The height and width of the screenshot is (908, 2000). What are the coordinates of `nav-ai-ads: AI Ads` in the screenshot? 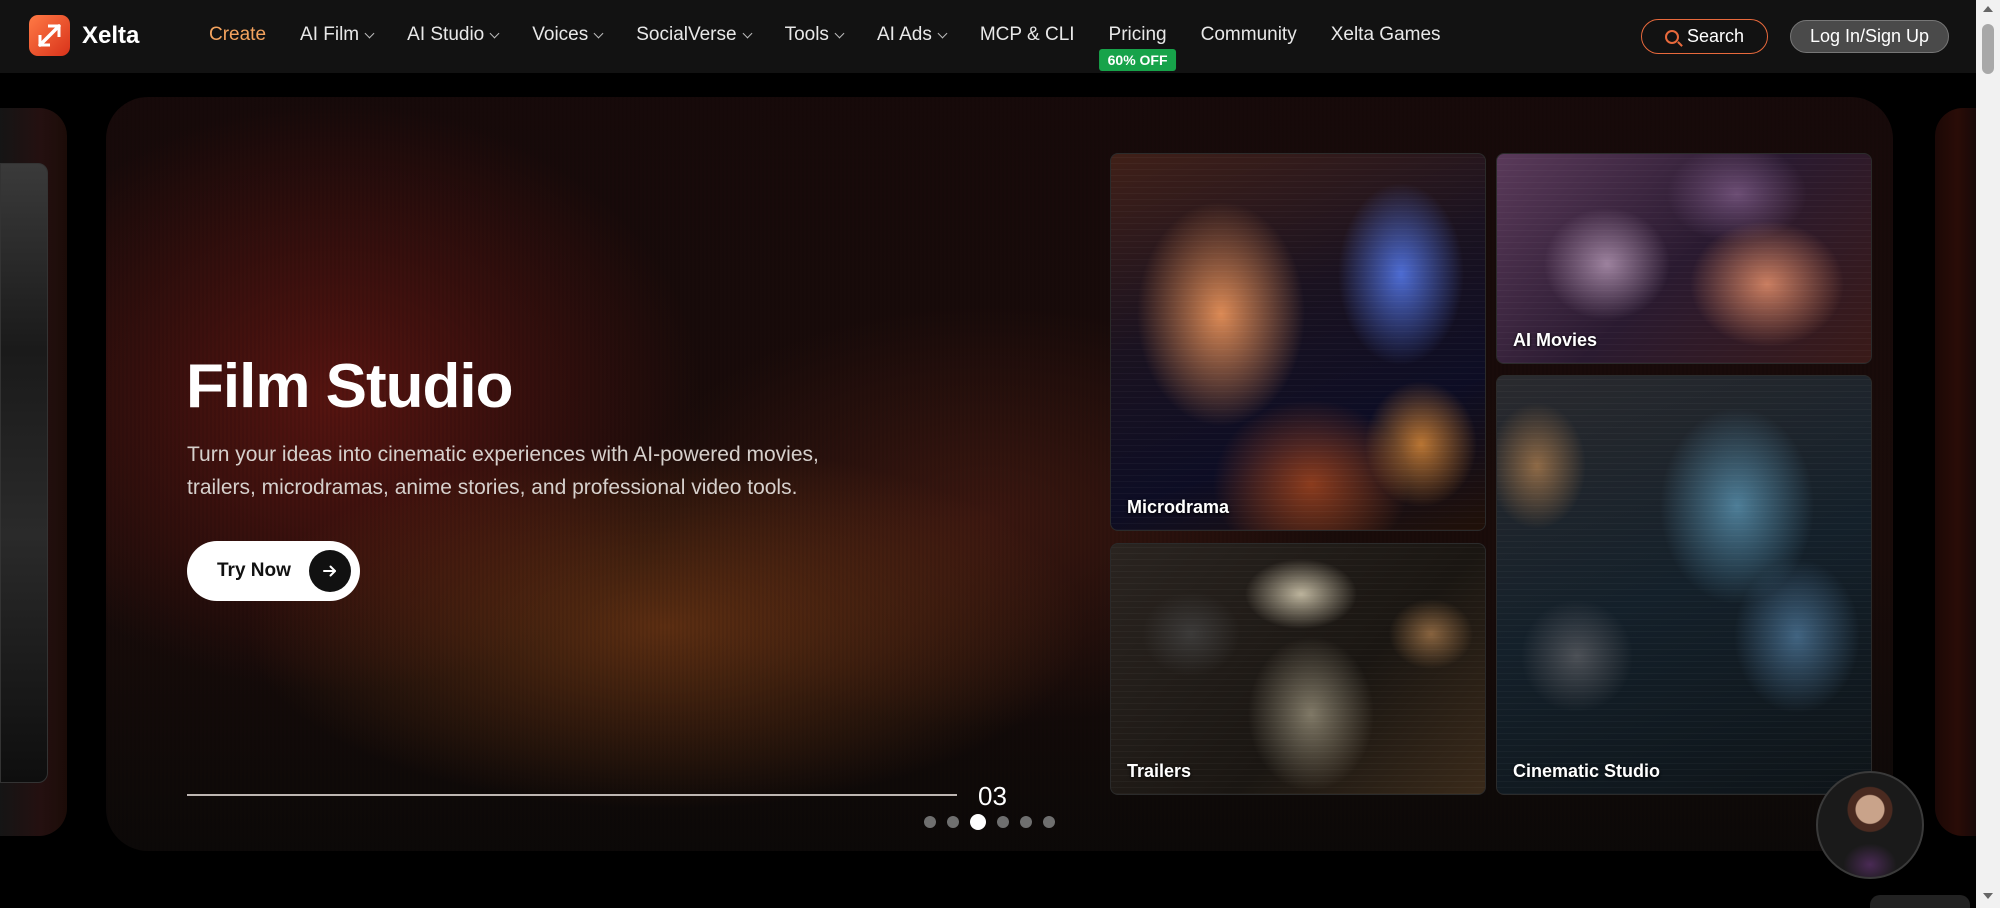 It's located at (911, 35).